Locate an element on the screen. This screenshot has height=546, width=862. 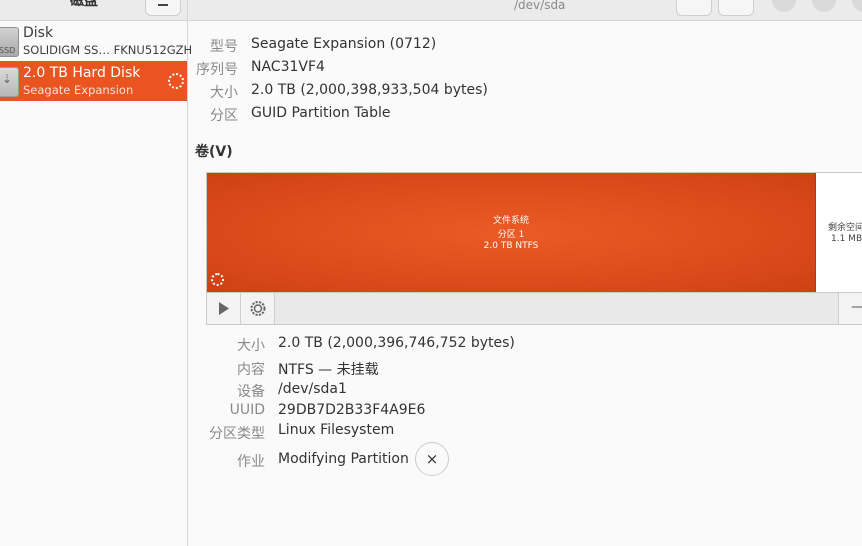
sidebar-header: 磁盘 is located at coordinates (93, 10).